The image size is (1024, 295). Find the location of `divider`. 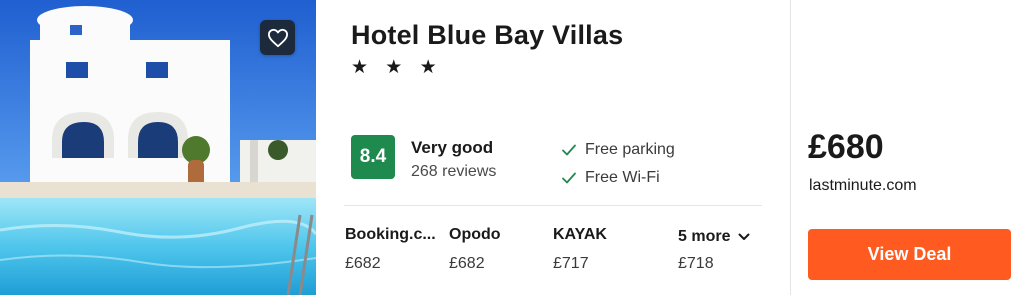

divider is located at coordinates (553, 205).